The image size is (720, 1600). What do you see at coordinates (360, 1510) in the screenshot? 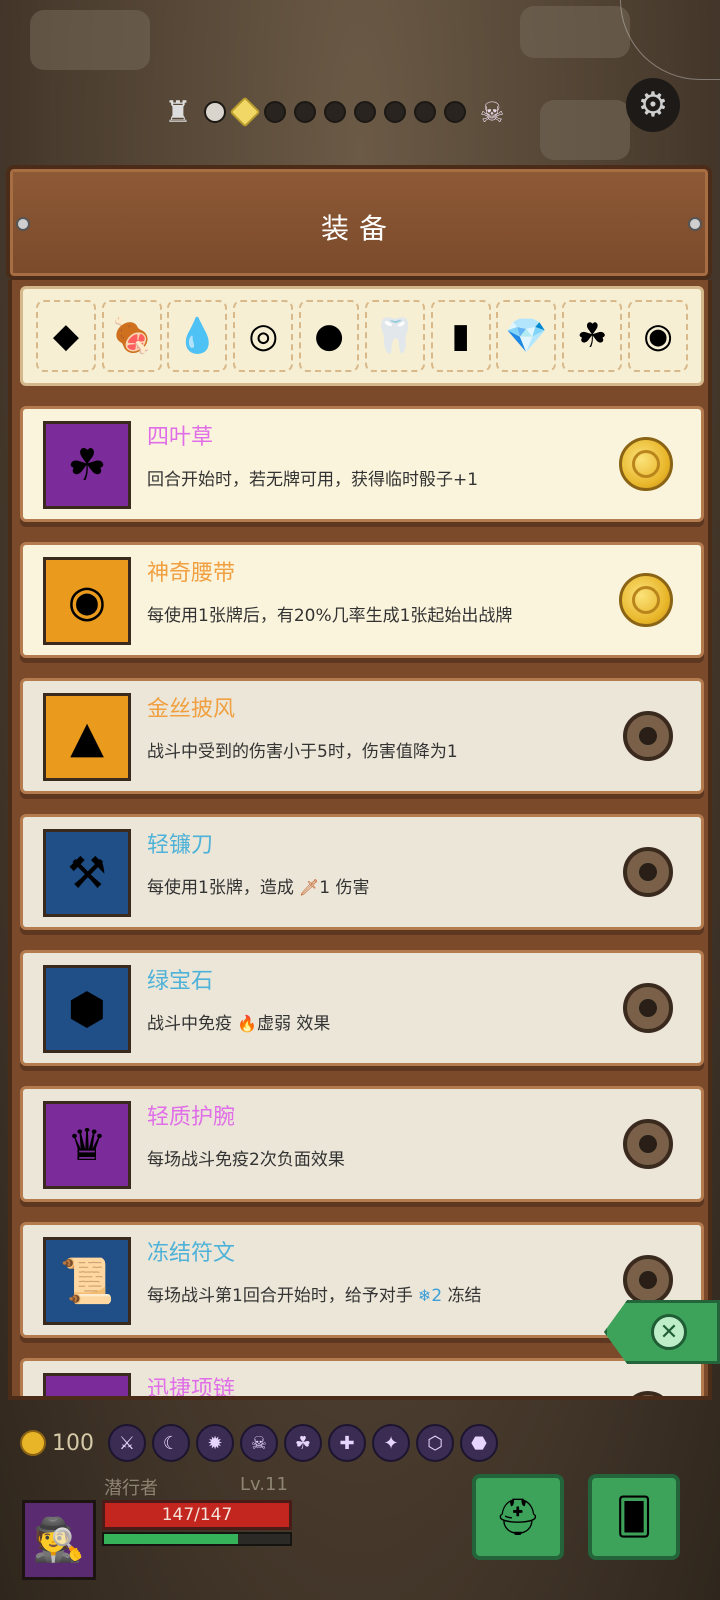
I see `bottom-hud: 100 ⚔ ☾ ✹ ☠ ☘ ✚ ✦ ⬡ ⬣ 🕵 潜行者 Lv.11 147/147 ⛑ 🂠` at bounding box center [360, 1510].